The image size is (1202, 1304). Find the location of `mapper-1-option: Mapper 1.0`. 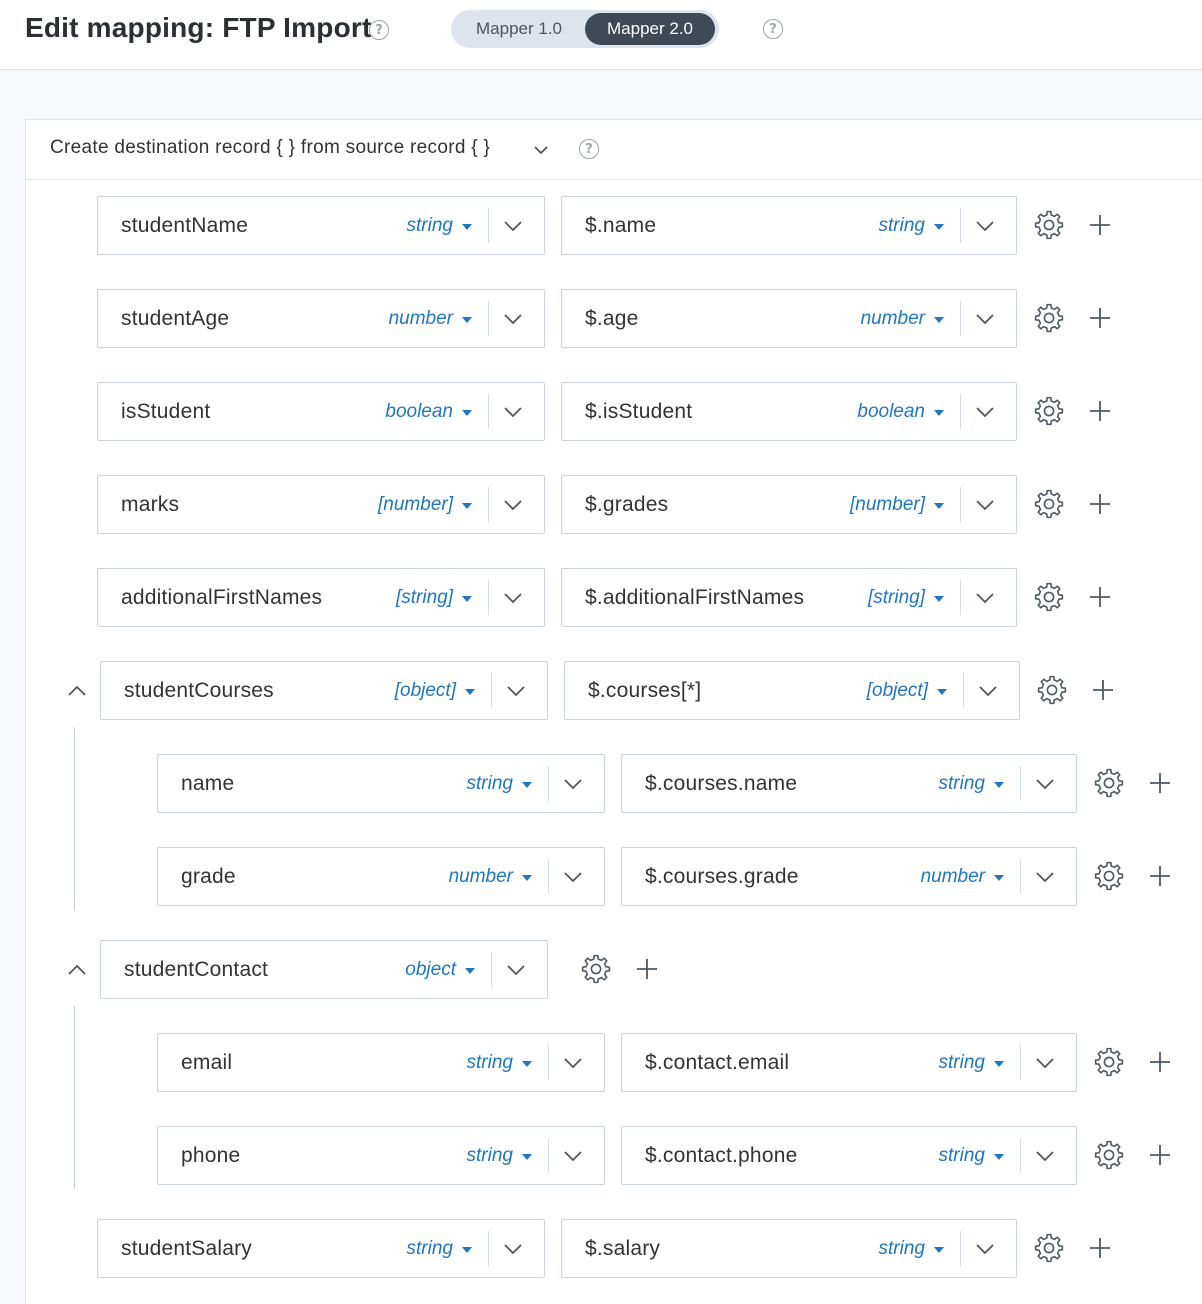

mapper-1-option: Mapper 1.0 is located at coordinates (519, 29).